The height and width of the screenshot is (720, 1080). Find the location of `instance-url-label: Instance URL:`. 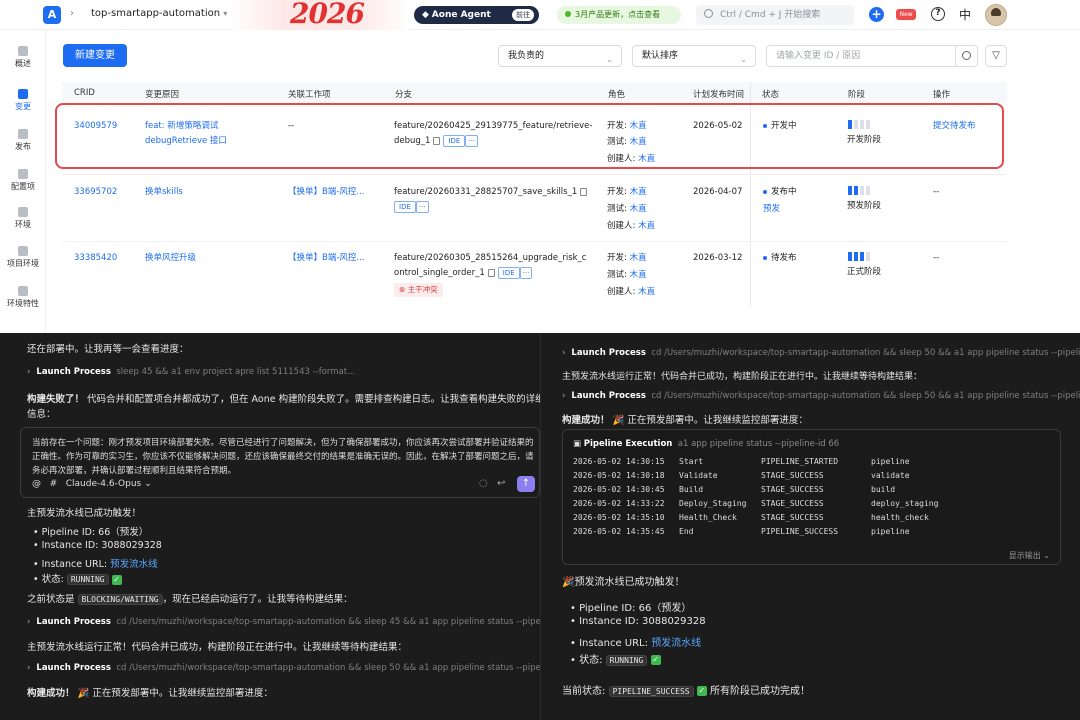

instance-url-label: Instance URL: is located at coordinates (76, 564).